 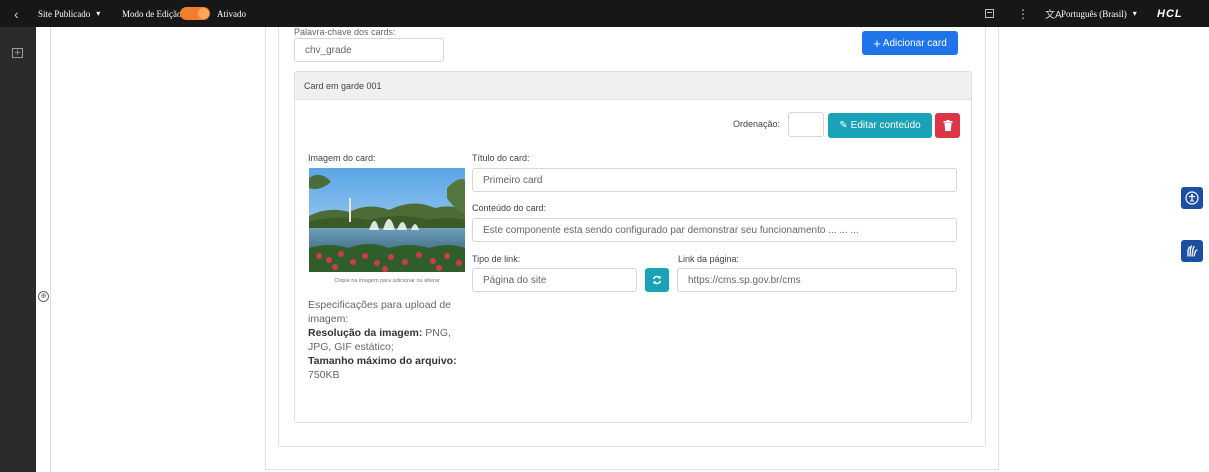 What do you see at coordinates (806, 124) in the screenshot?
I see `order-input` at bounding box center [806, 124].